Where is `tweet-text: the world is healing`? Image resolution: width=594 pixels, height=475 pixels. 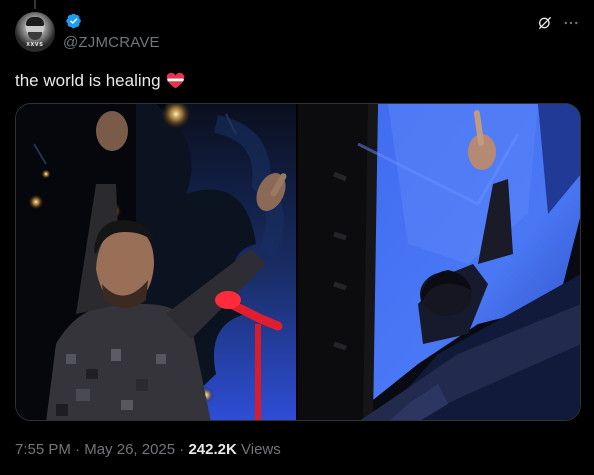 tweet-text: the world is healing is located at coordinates (100, 80).